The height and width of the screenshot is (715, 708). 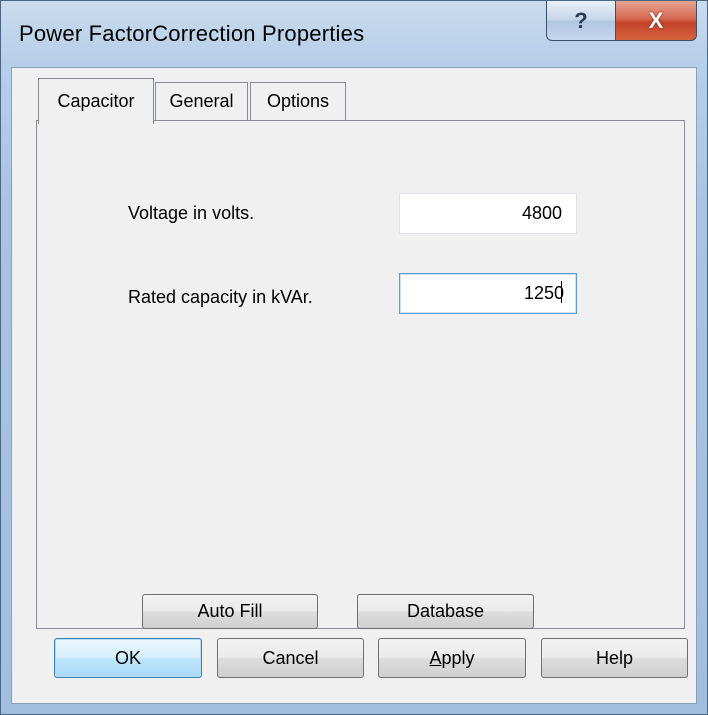 I want to click on rated-capacity-label: Rated capacity in kVAr., so click(x=220, y=297).